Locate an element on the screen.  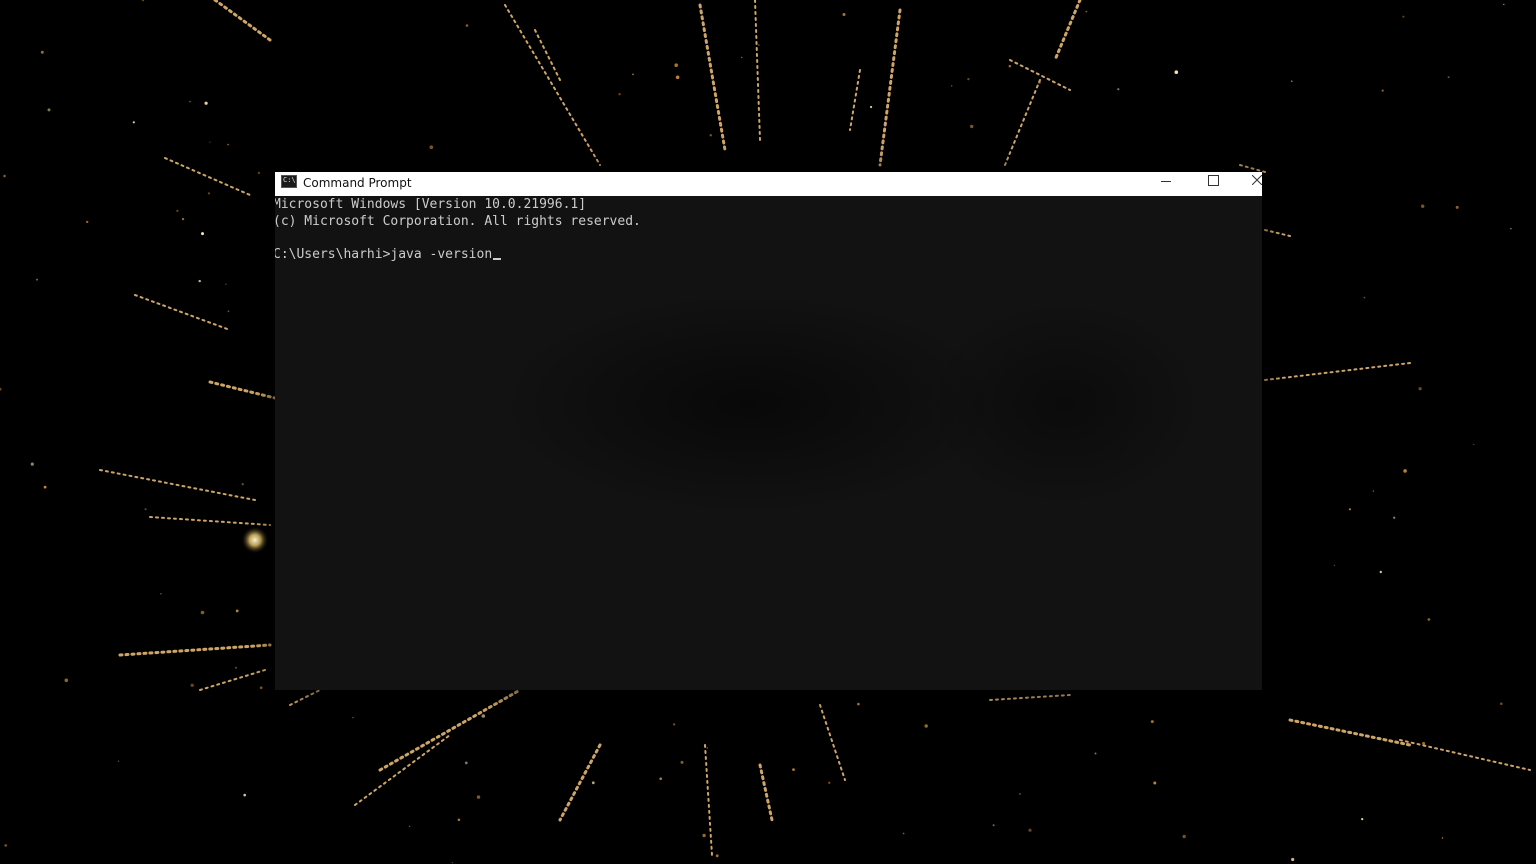
close-button is located at coordinates (1249, 184).